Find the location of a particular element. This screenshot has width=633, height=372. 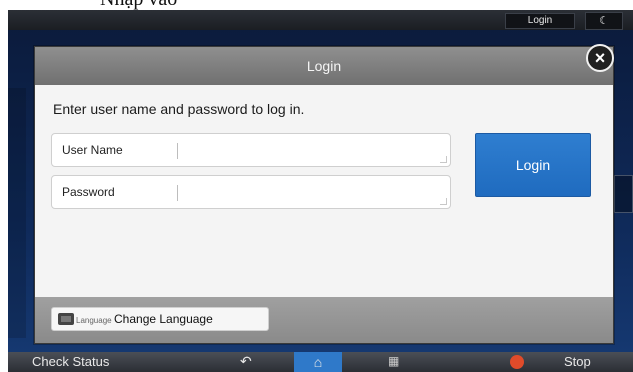

home-icon: ⌂ is located at coordinates (318, 362).